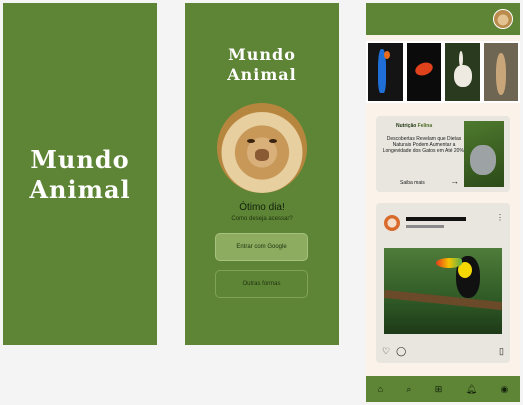 The height and width of the screenshot is (405, 523). I want to click on bookmark-icon: ▯, so click(501, 351).